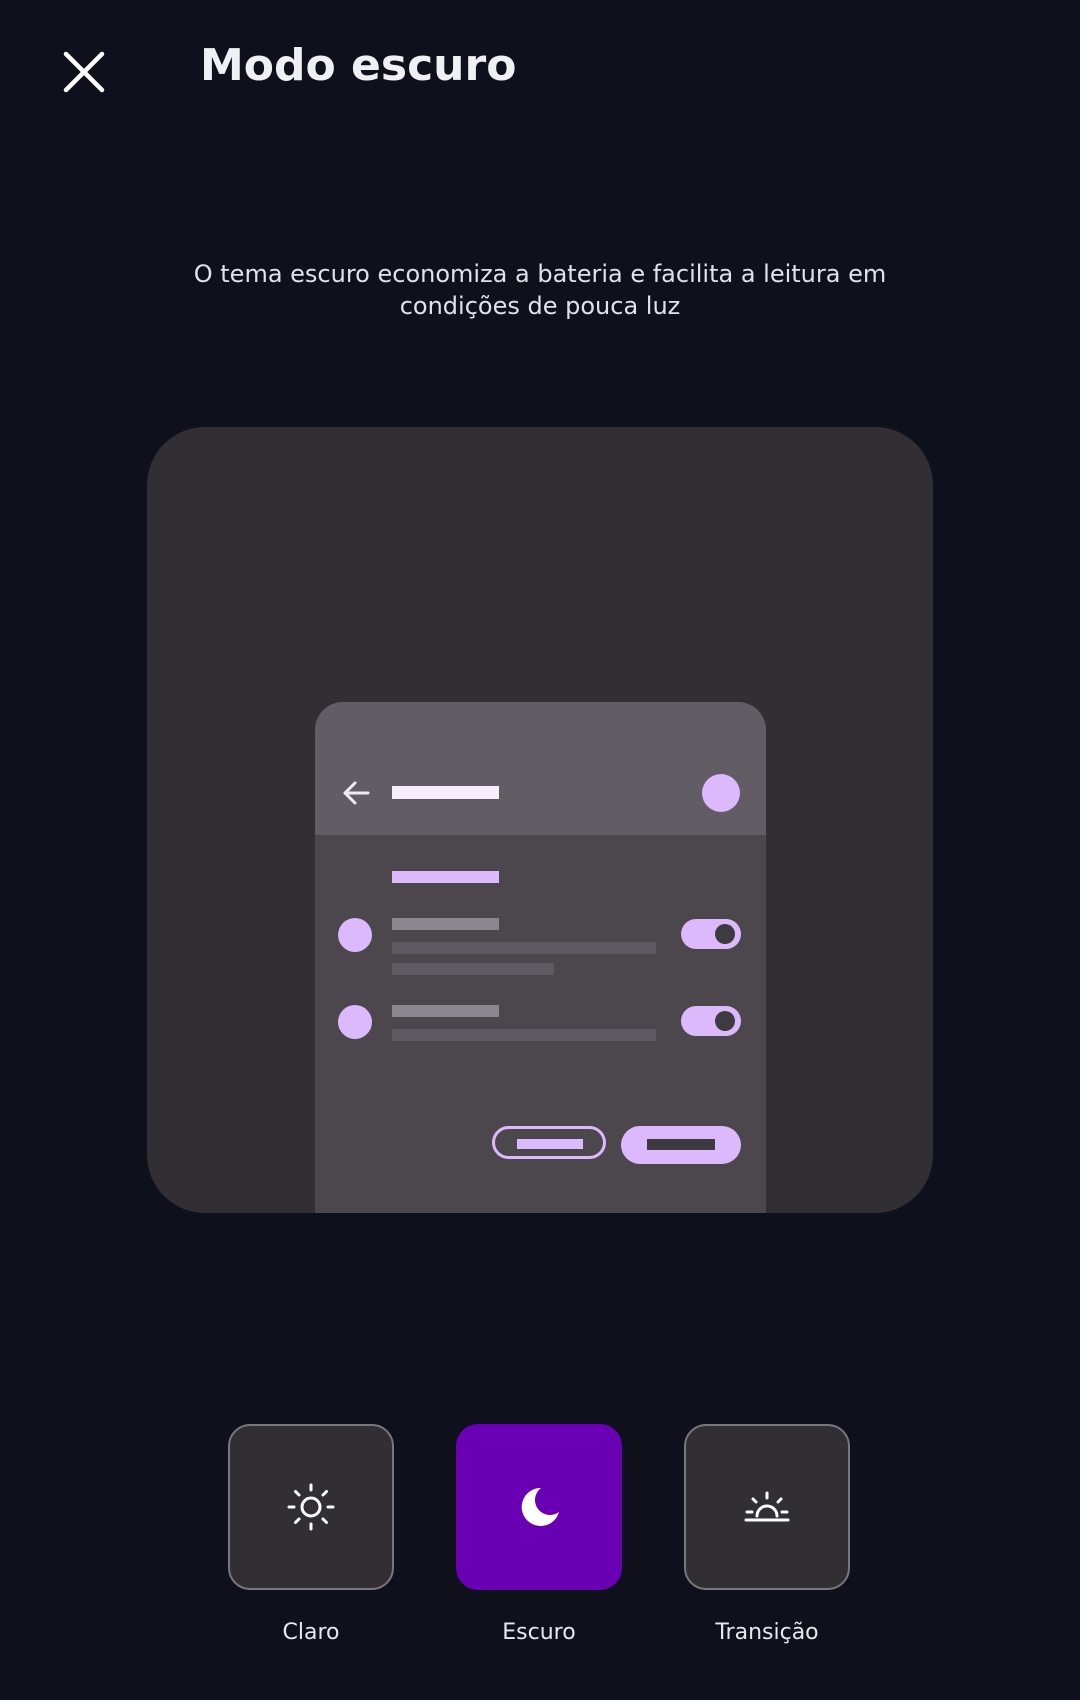  What do you see at coordinates (356, 793) in the screenshot?
I see `back-arrow-icon` at bounding box center [356, 793].